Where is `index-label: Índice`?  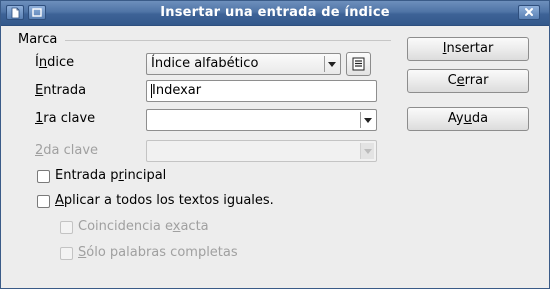
index-label: Índice is located at coordinates (55, 62).